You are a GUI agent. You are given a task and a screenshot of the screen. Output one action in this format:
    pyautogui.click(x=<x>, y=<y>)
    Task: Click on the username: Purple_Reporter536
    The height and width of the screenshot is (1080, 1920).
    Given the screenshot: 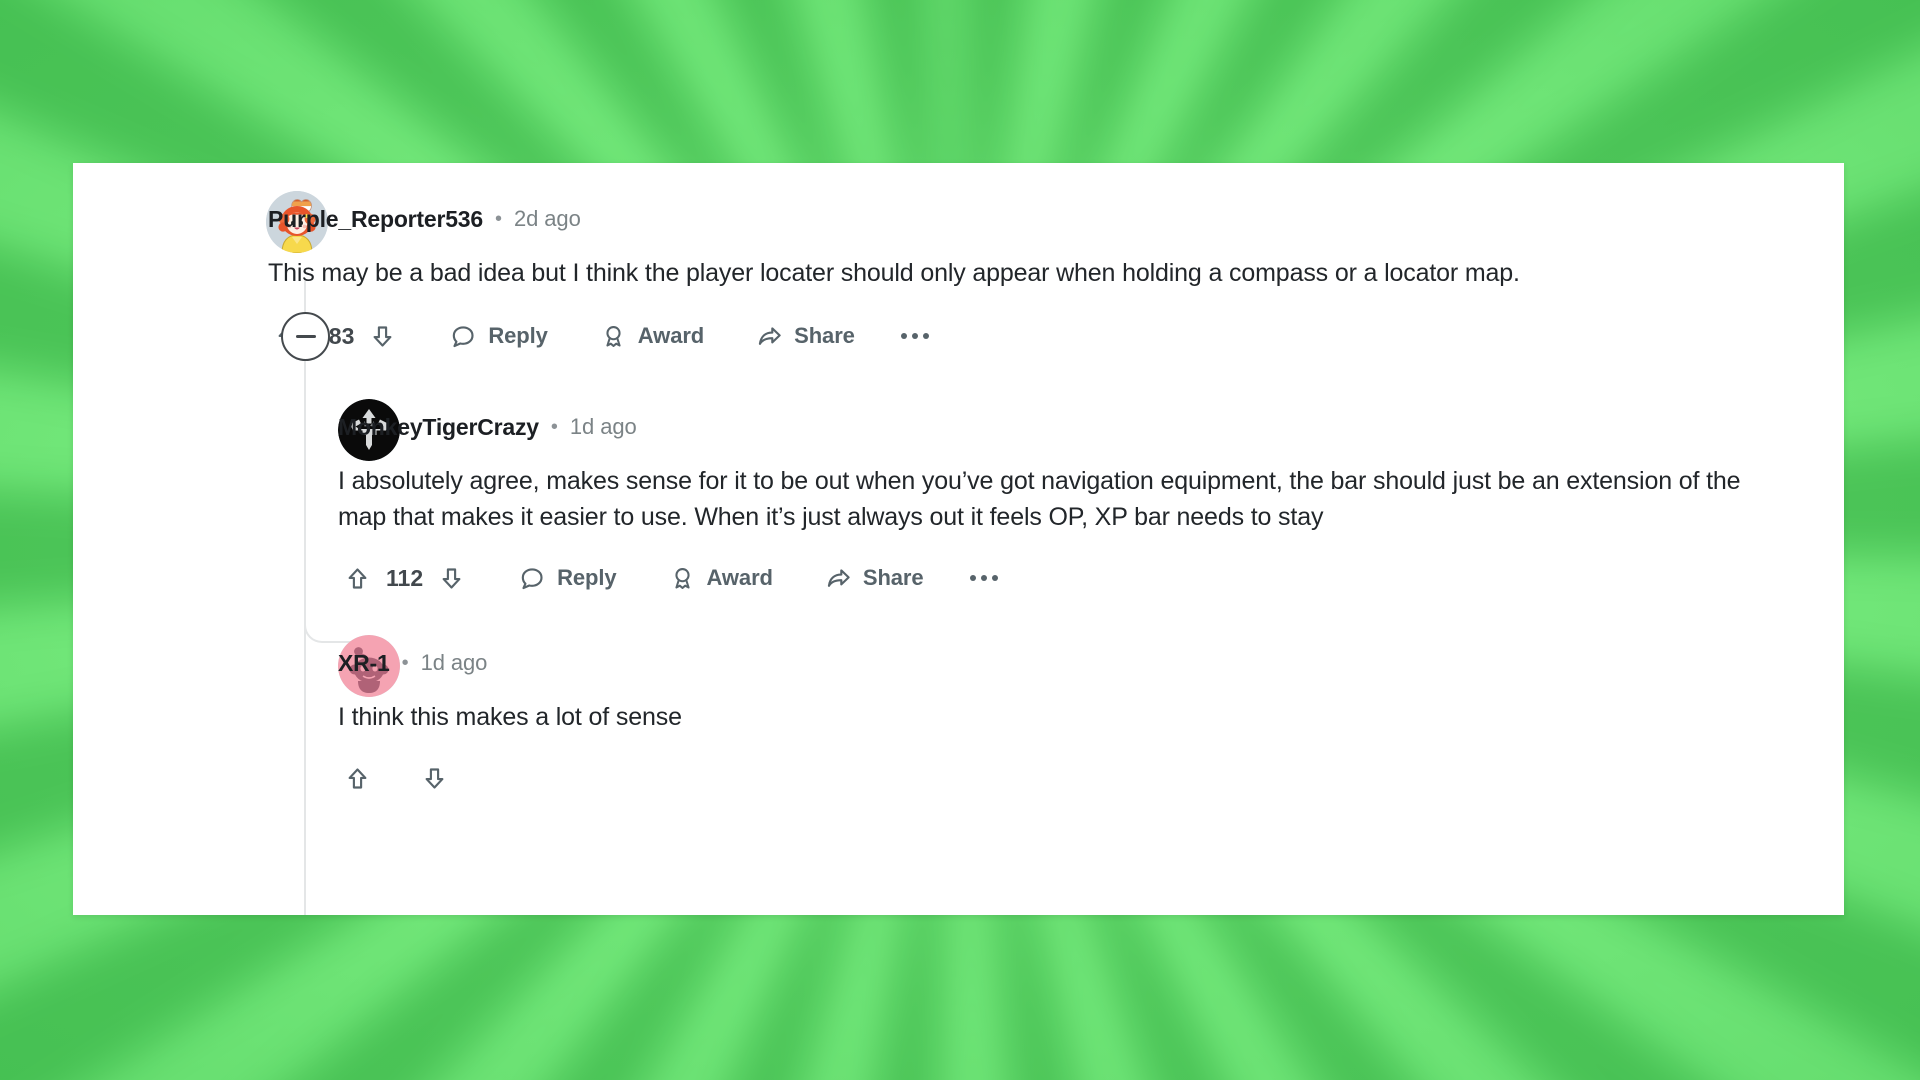 What is the action you would take?
    pyautogui.click(x=375, y=219)
    